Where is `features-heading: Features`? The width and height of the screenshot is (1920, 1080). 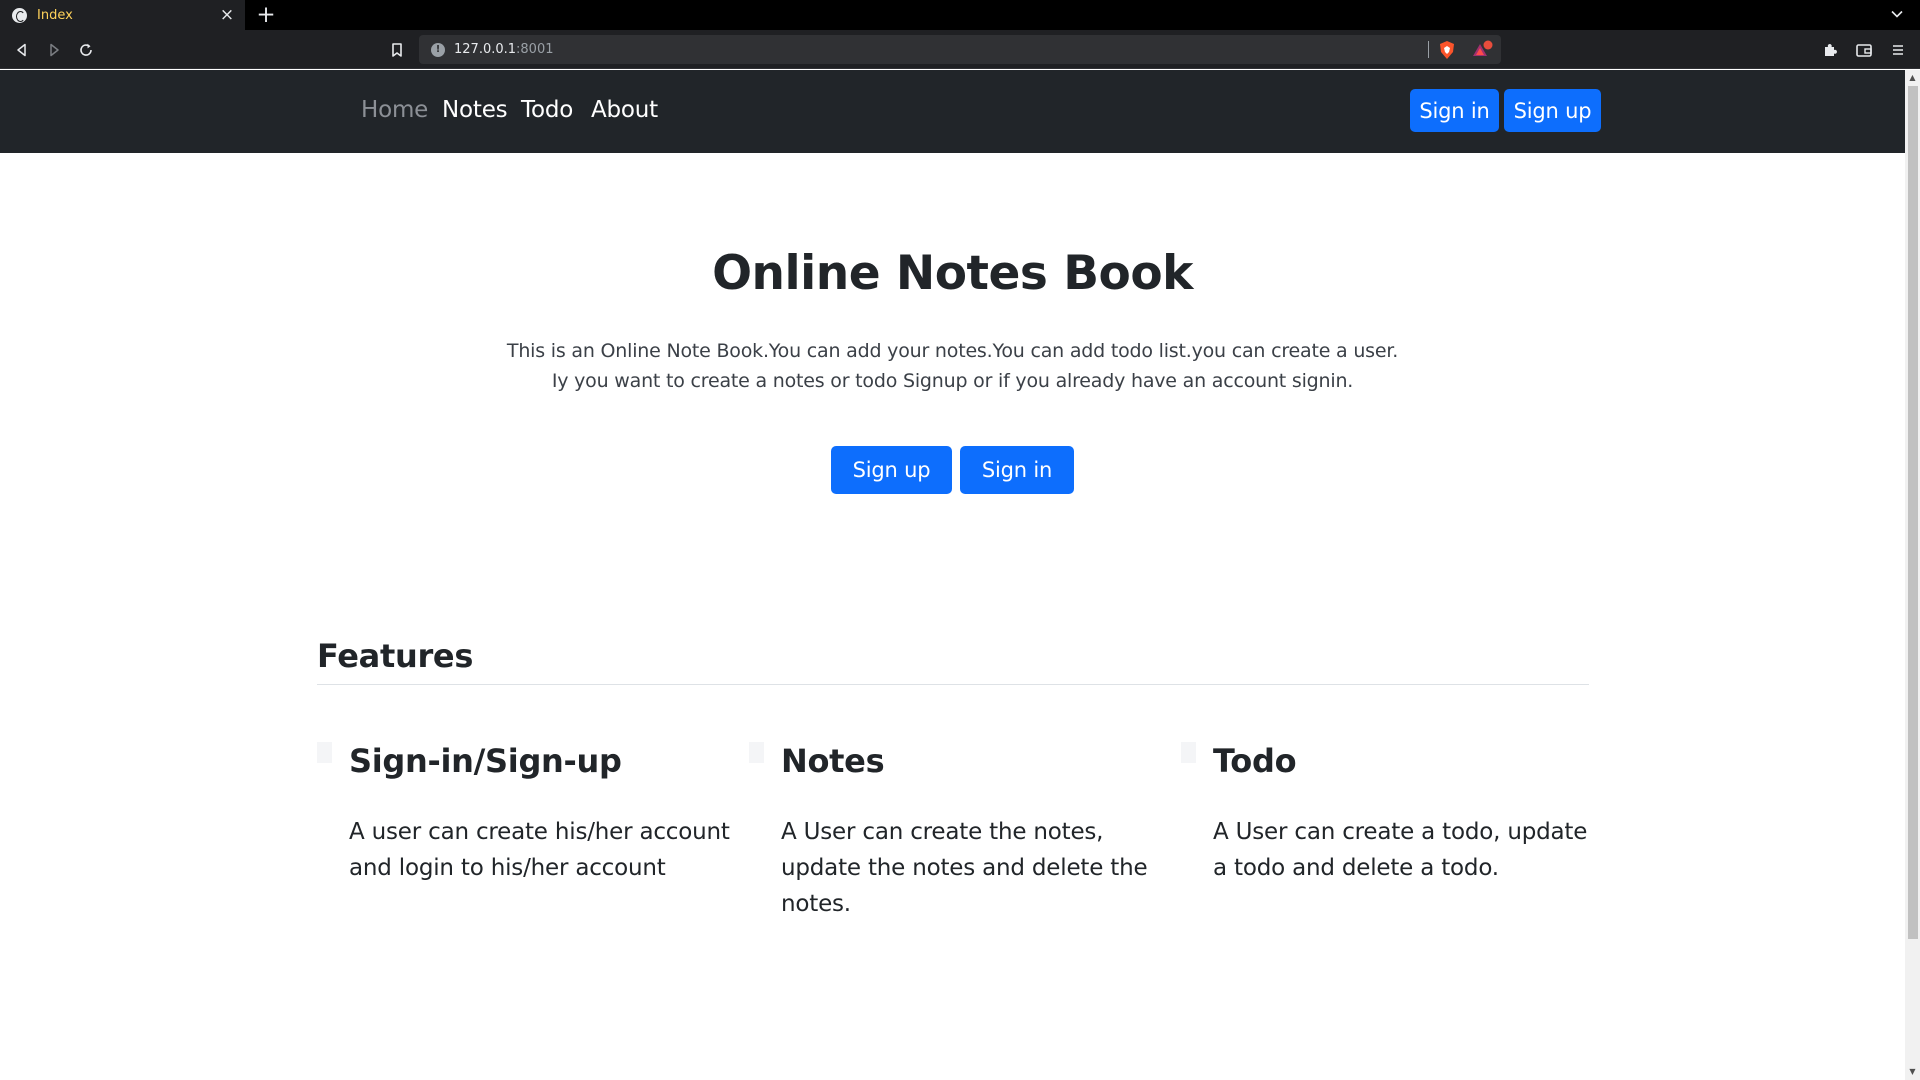
features-heading: Features is located at coordinates (395, 656).